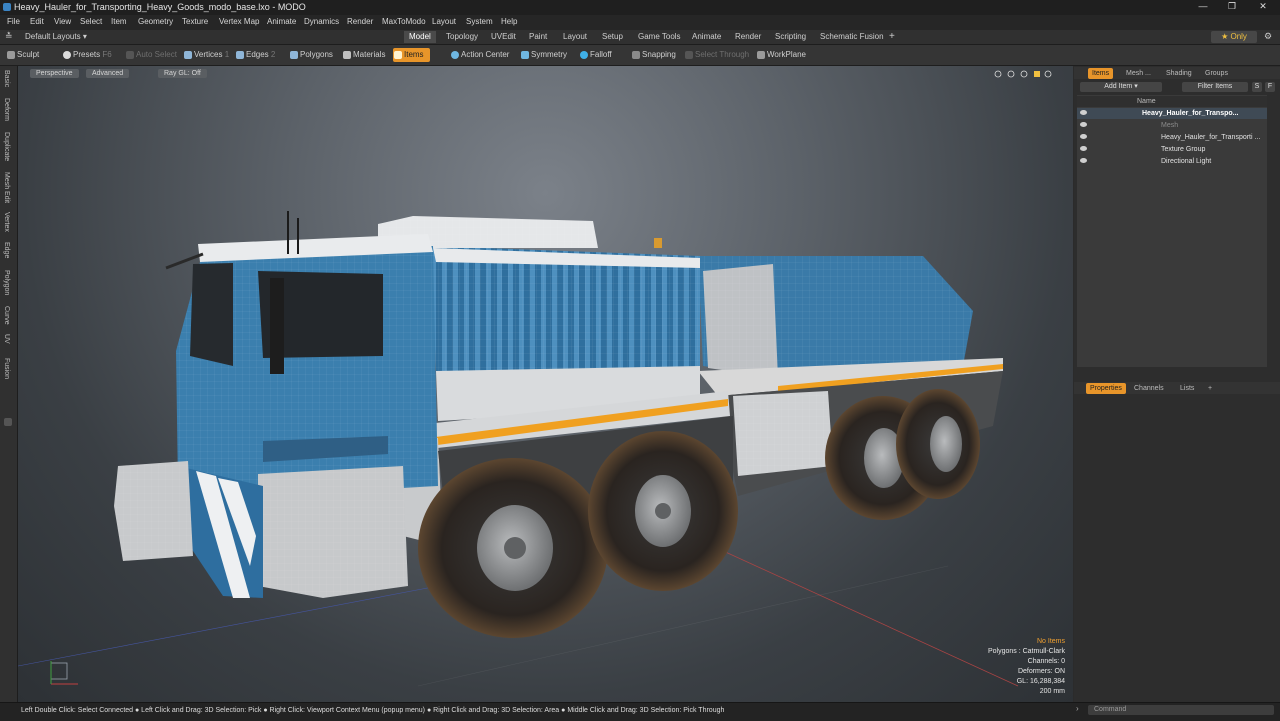 The height and width of the screenshot is (721, 1280). Describe the element at coordinates (706, 37) in the screenshot. I see `tab-animate: Animate` at that location.